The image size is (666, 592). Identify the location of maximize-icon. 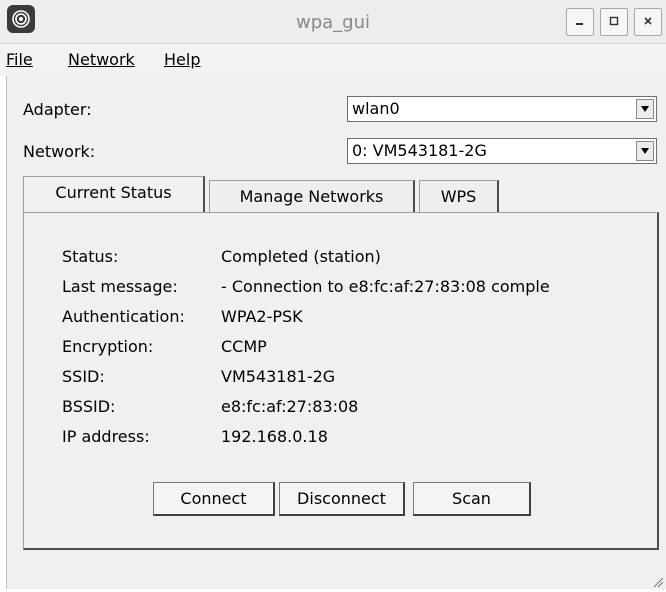
(614, 22).